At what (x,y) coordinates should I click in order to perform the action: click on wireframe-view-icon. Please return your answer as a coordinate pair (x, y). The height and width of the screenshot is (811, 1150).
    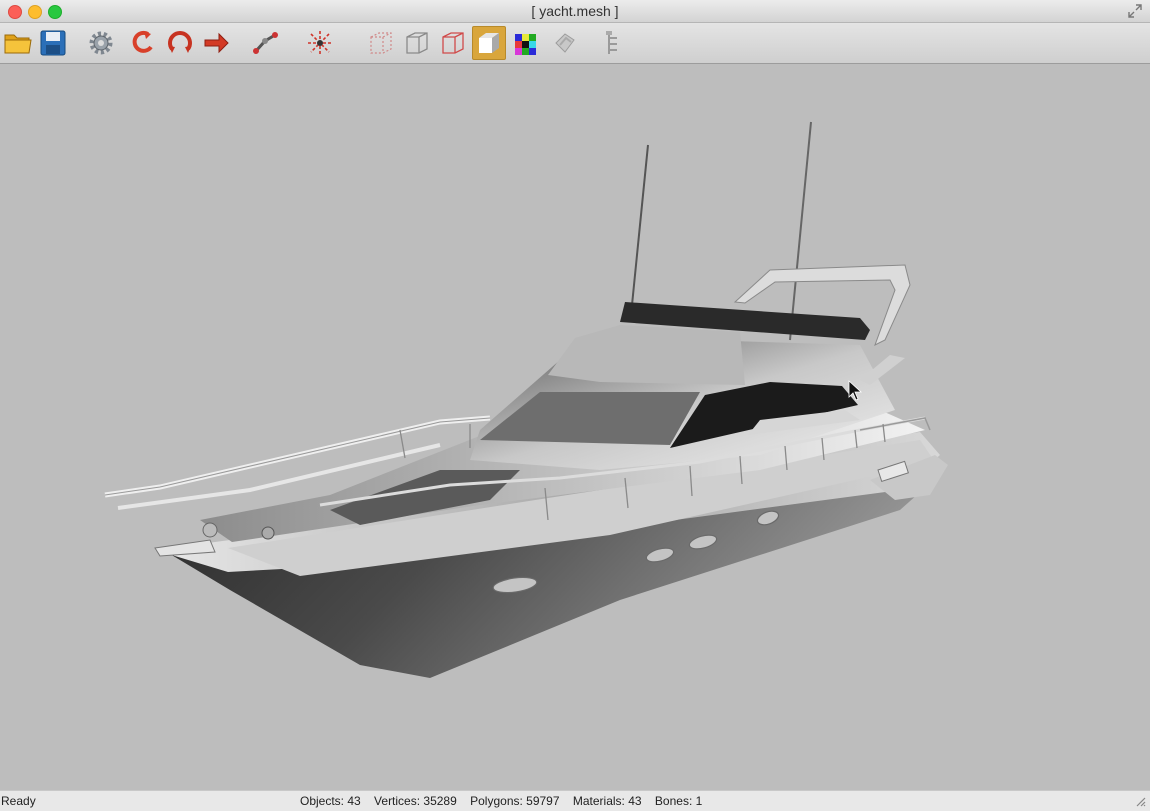
    Looking at the image, I should click on (417, 43).